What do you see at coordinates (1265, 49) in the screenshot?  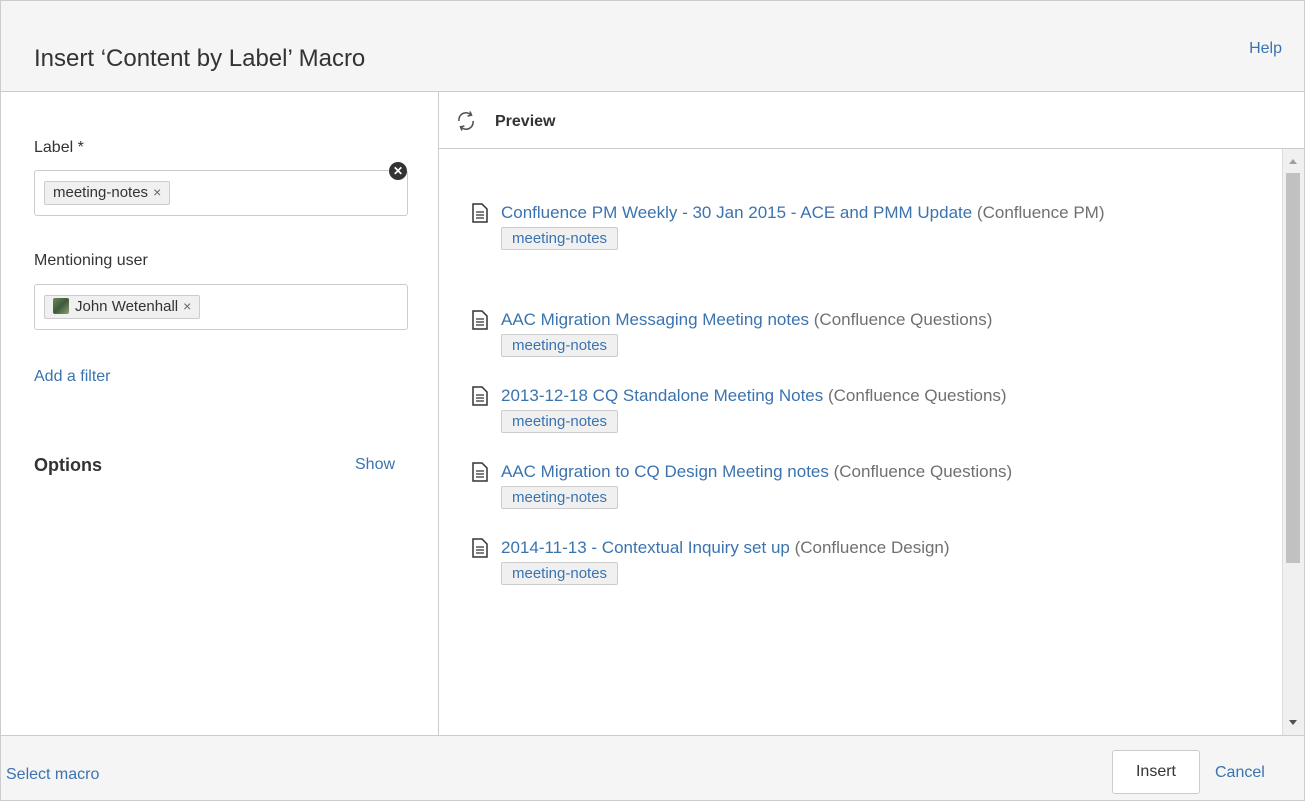 I see `help-link: Help` at bounding box center [1265, 49].